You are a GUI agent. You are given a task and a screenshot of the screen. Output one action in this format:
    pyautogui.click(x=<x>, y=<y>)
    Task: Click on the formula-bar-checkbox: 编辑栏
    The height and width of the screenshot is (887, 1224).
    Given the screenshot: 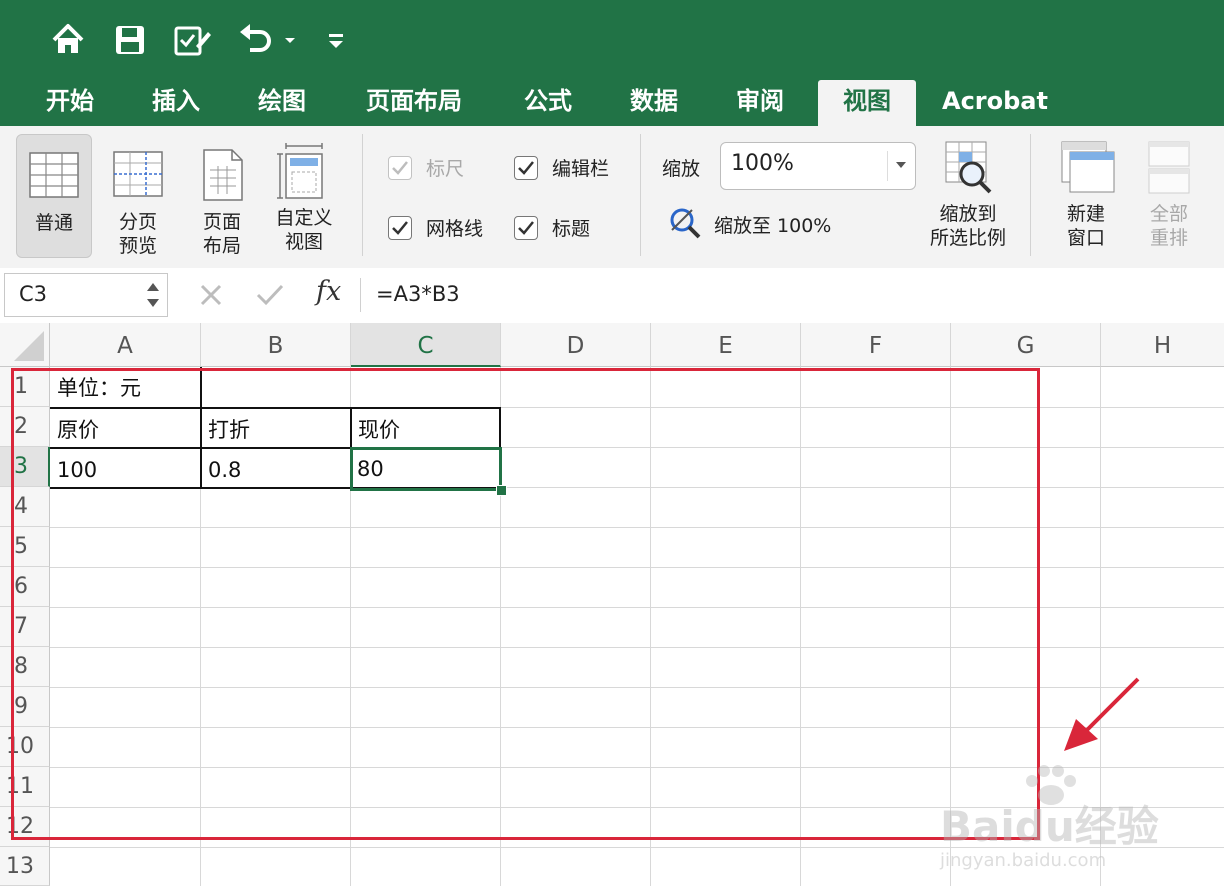 What is the action you would take?
    pyautogui.click(x=561, y=167)
    